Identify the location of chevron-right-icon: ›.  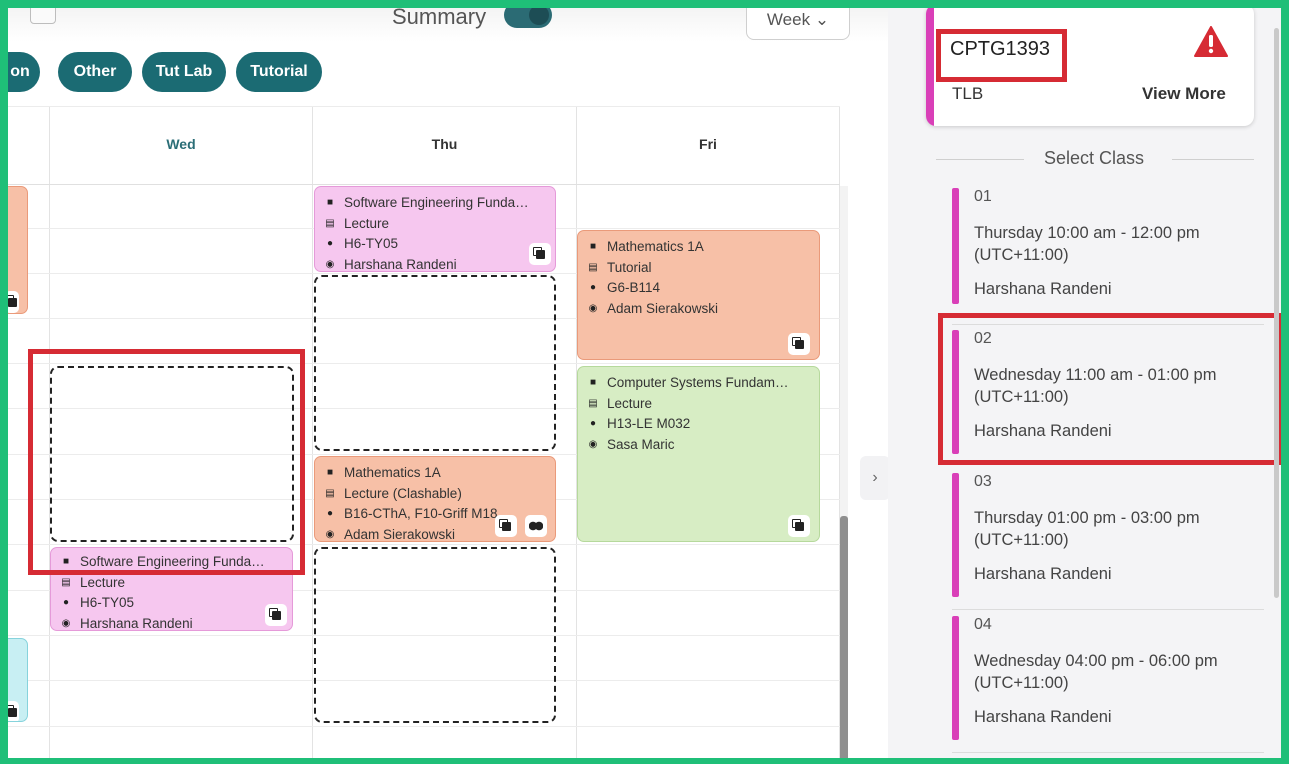
(875, 477).